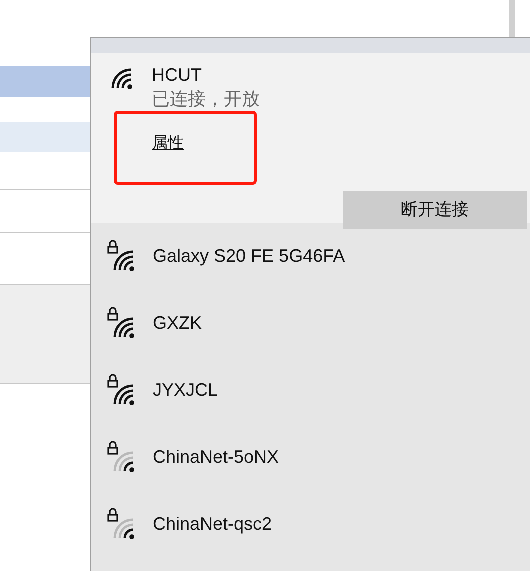 The image size is (530, 571). What do you see at coordinates (512, 18) in the screenshot?
I see `scrollbar` at bounding box center [512, 18].